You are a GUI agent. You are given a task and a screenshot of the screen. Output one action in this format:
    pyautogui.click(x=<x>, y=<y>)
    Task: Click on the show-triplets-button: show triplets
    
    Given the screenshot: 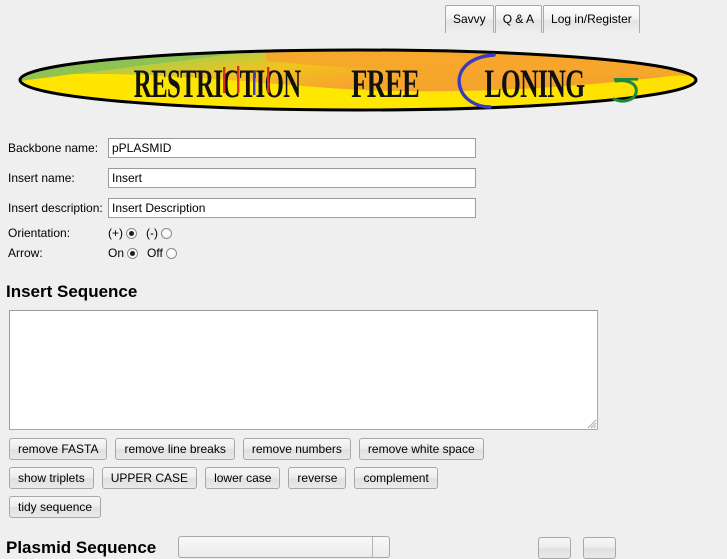 What is the action you would take?
    pyautogui.click(x=51, y=478)
    